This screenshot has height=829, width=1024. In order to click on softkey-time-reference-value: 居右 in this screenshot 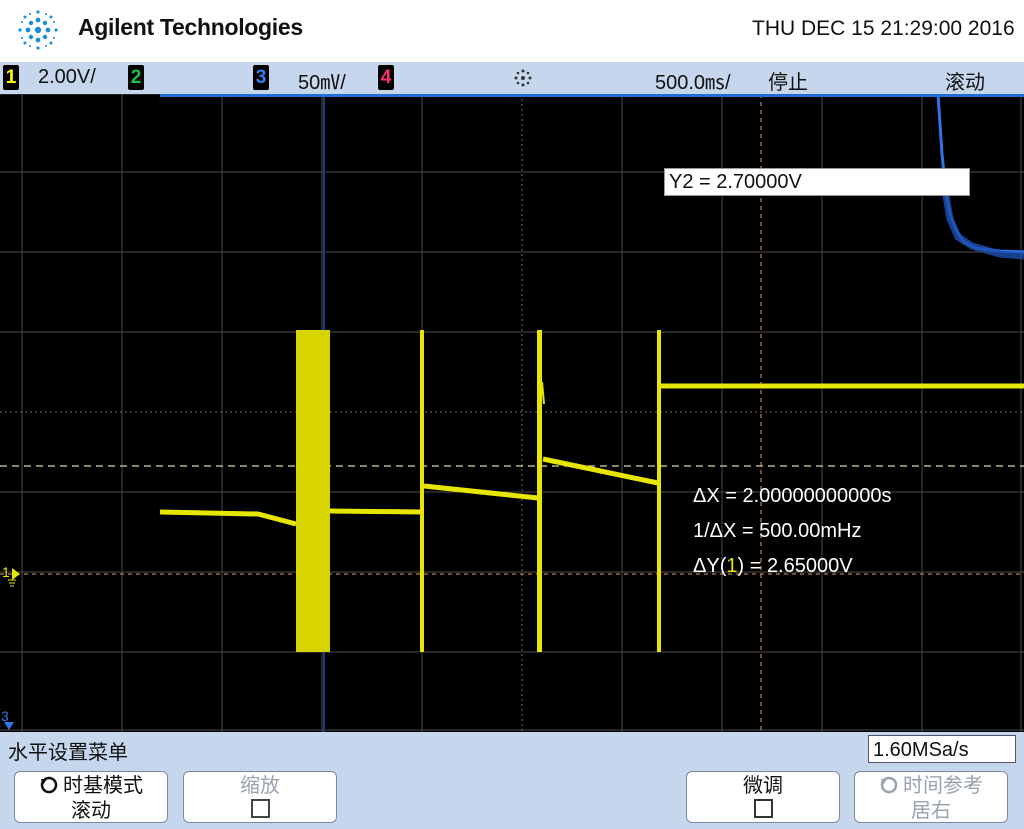, I will do `click(931, 811)`.